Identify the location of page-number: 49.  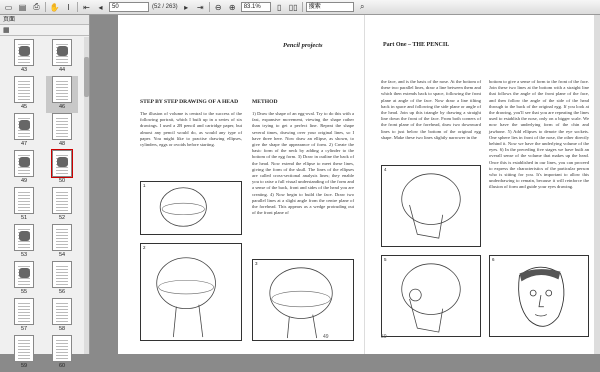
(326, 337).